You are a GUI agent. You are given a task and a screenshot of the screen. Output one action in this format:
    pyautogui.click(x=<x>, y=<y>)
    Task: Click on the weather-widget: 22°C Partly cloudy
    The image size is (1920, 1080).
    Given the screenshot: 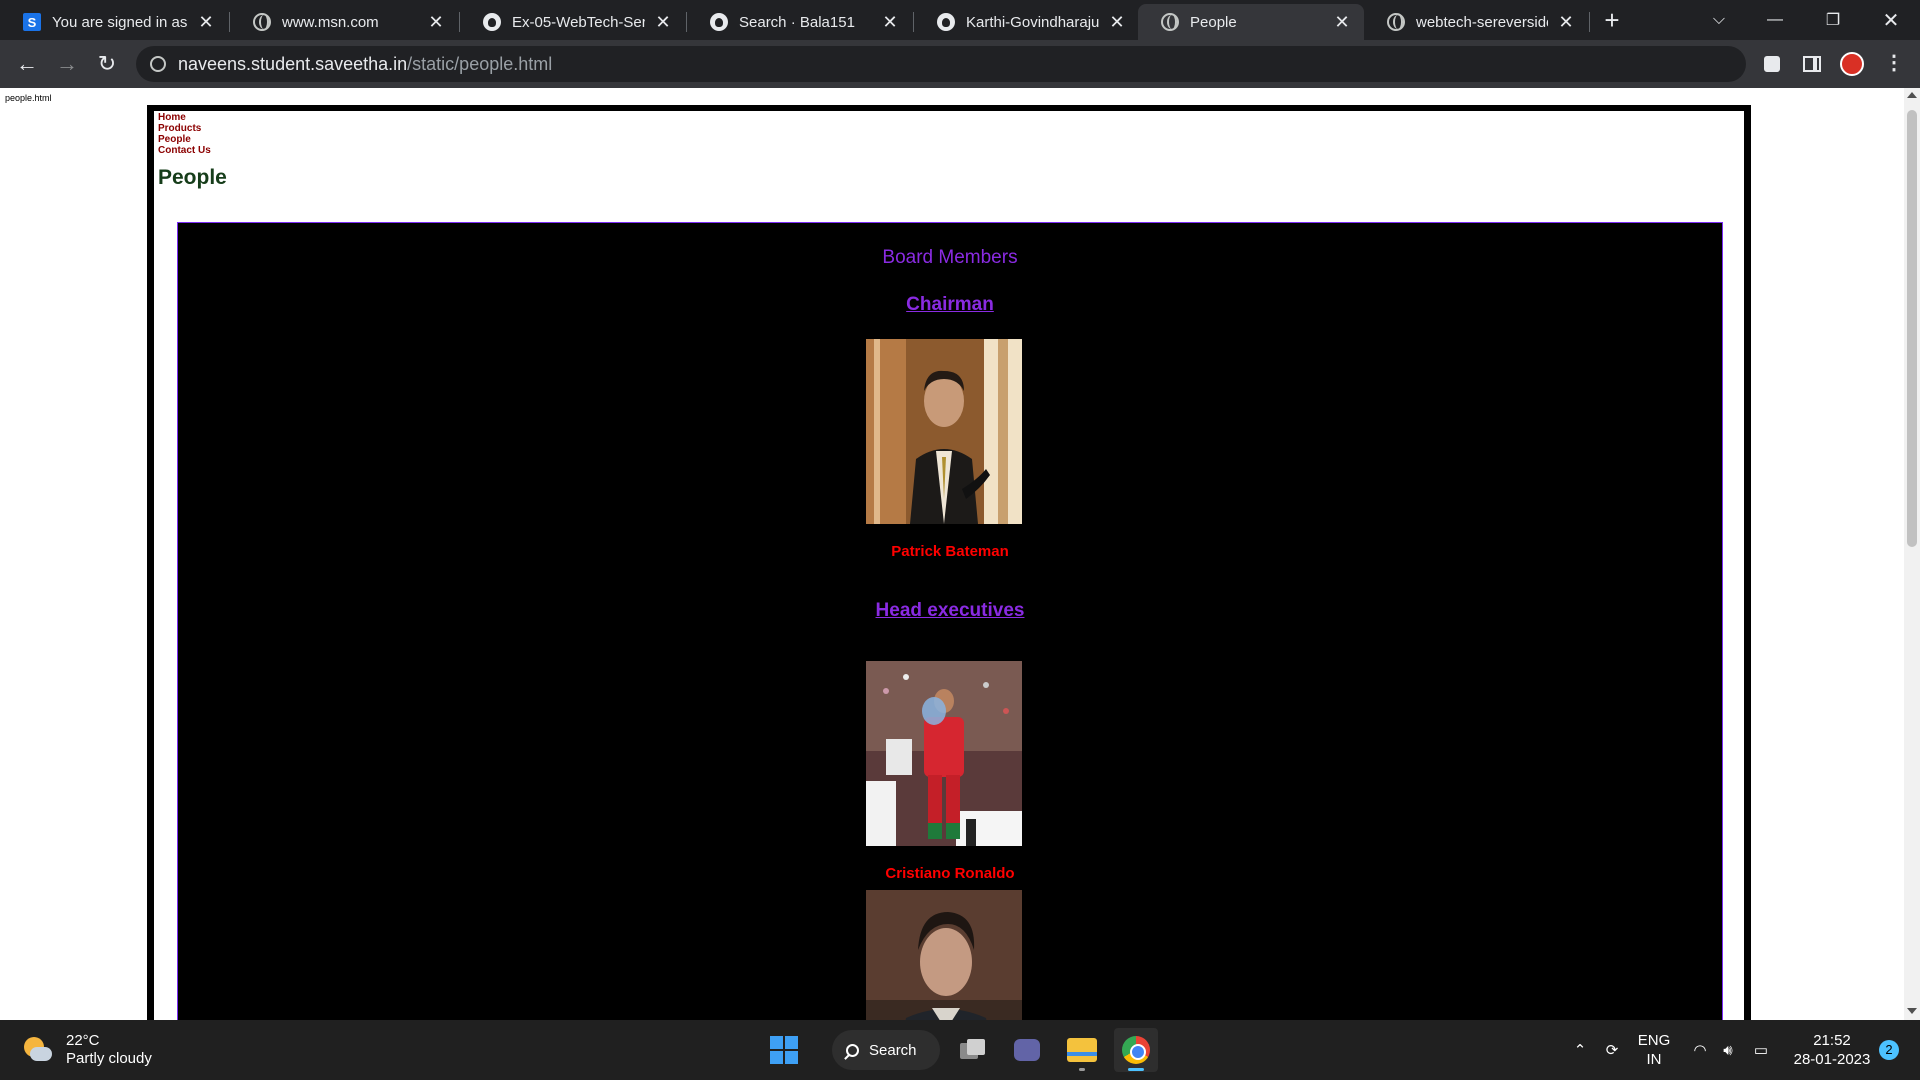 What is the action you would take?
    pyautogui.click(x=87, y=1050)
    